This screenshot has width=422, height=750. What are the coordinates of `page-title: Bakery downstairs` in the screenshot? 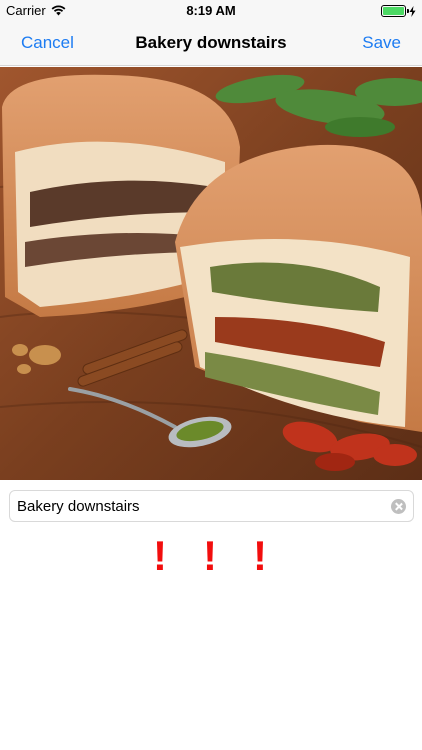 It's located at (211, 42).